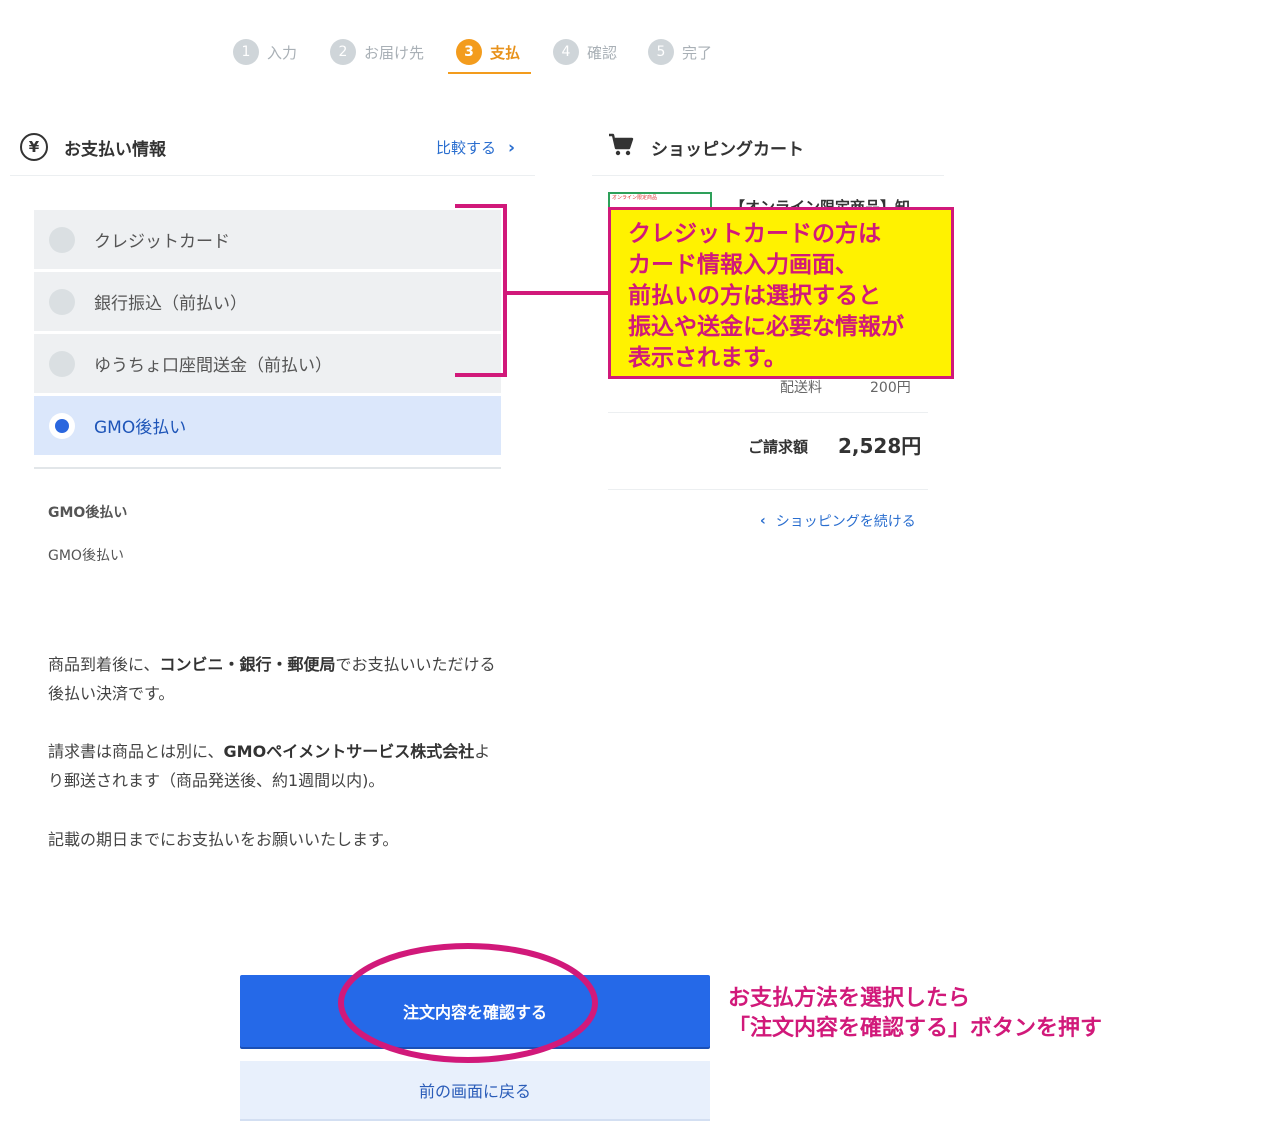 The width and height of the screenshot is (1280, 1140). Describe the element at coordinates (533, 290) in the screenshot. I see `annotation-bracket` at that location.